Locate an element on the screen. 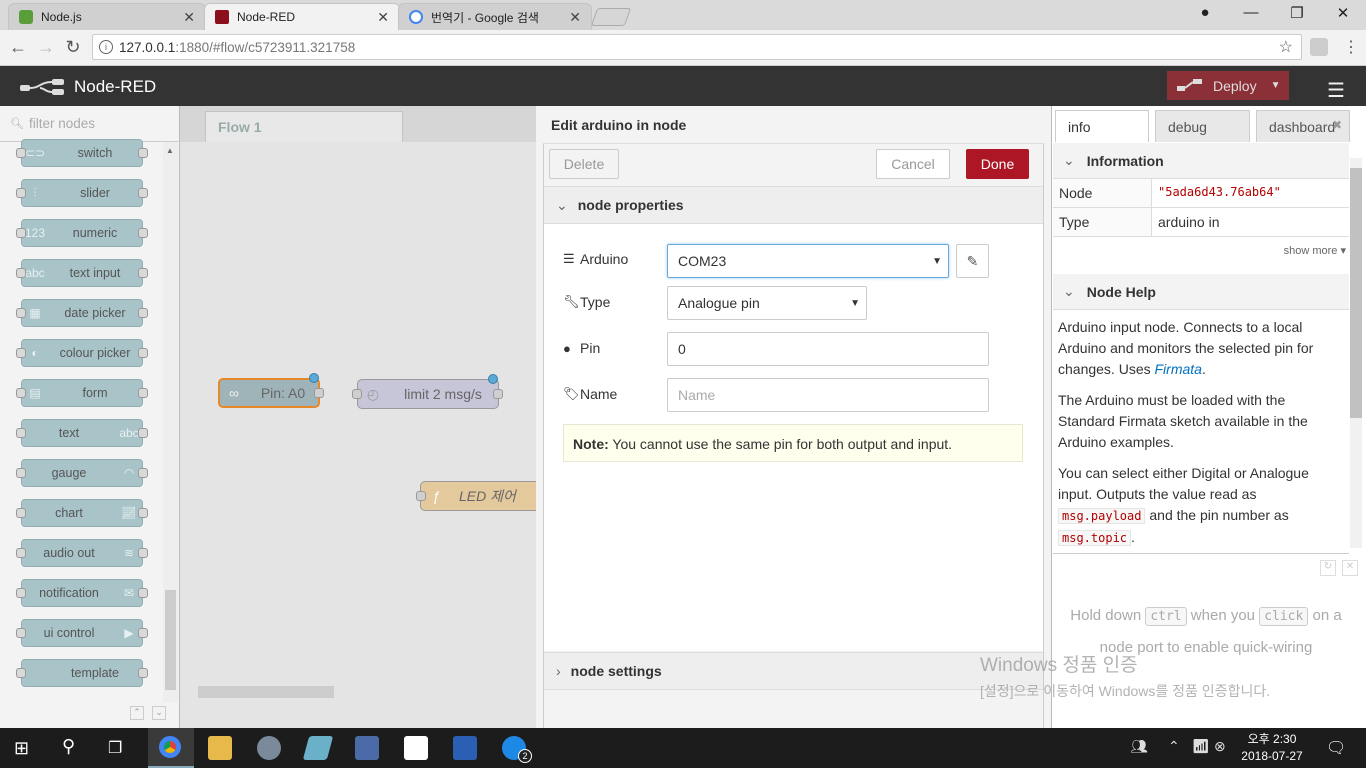 Image resolution: width=1366 pixels, height=768 pixels. flow-node-pin: ∞ Pin: A0 is located at coordinates (269, 393).